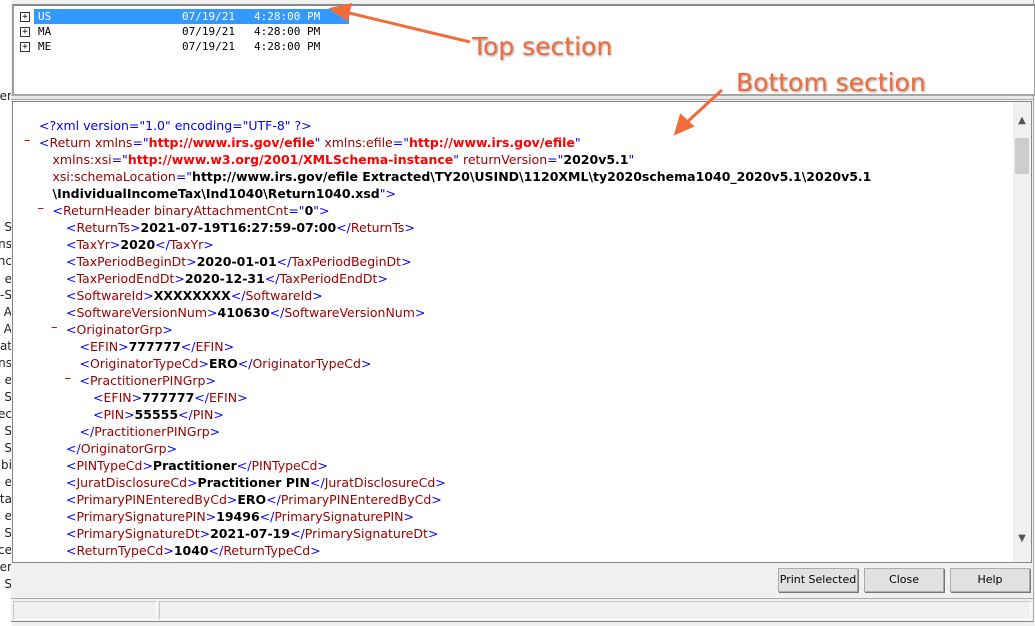 The image size is (1035, 626). What do you see at coordinates (542, 46) in the screenshot?
I see `top-section-annotation: Top section` at bounding box center [542, 46].